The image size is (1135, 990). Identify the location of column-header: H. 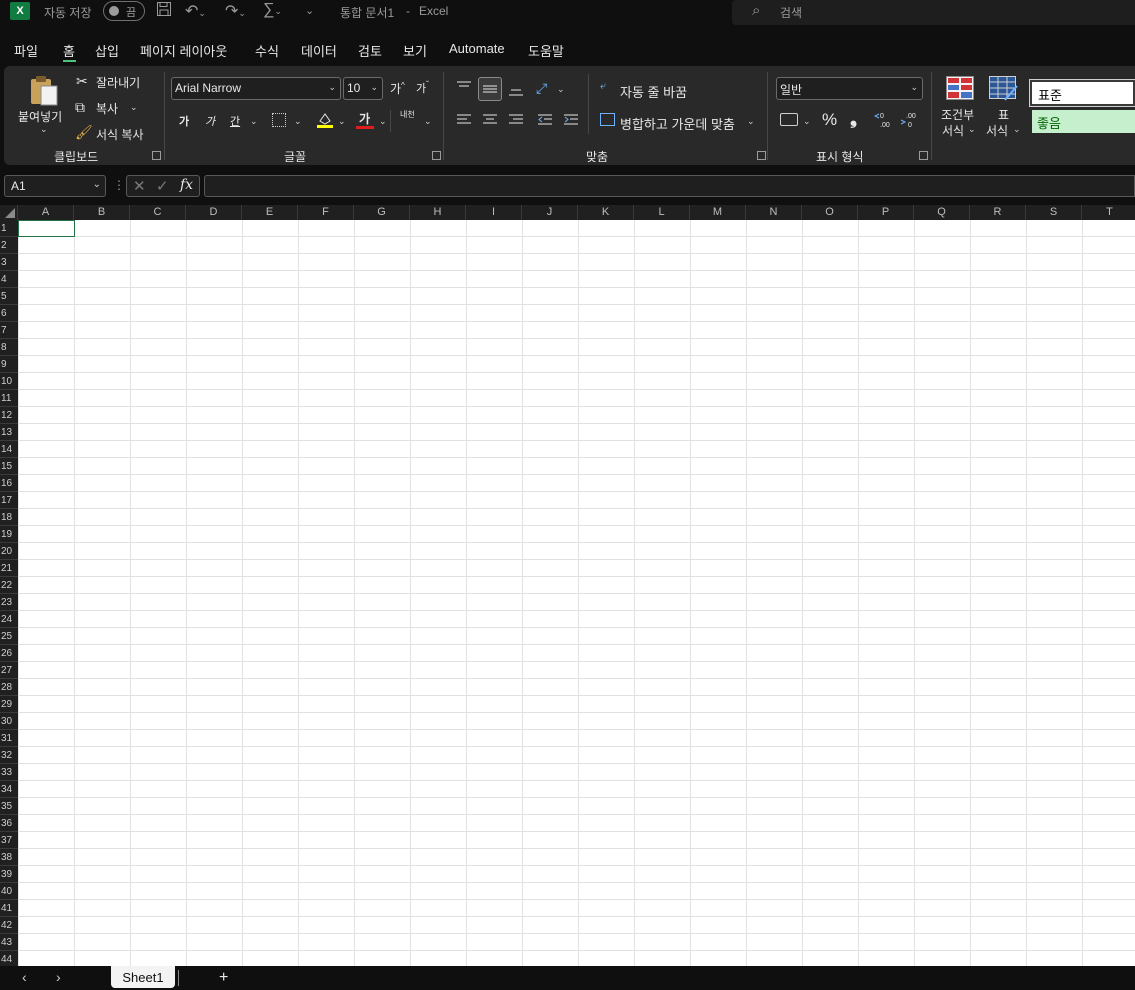
(438, 212).